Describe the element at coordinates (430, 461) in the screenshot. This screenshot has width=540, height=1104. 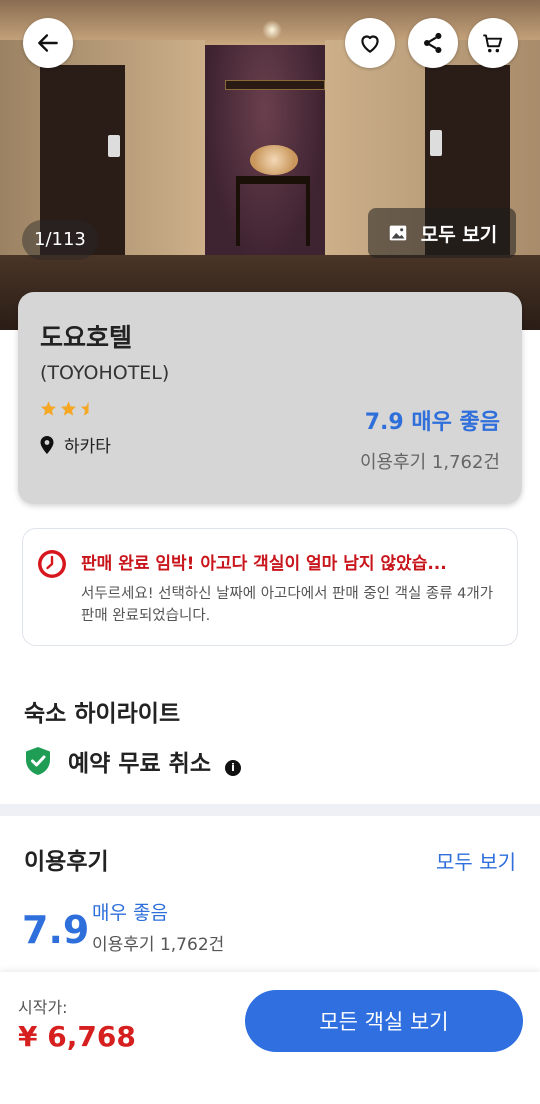
I see `review-count: 이용후기 1,762건` at that location.